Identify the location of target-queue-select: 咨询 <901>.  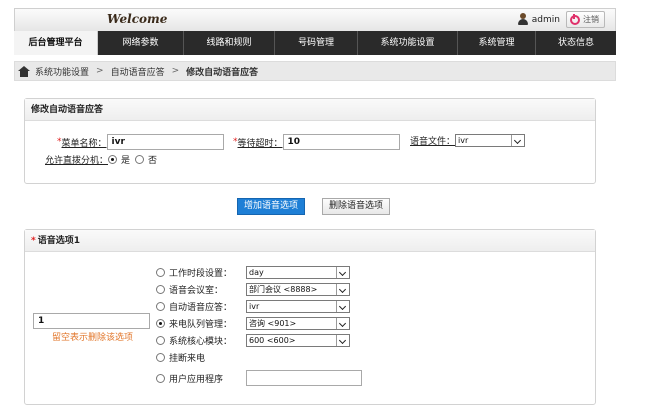
(298, 323).